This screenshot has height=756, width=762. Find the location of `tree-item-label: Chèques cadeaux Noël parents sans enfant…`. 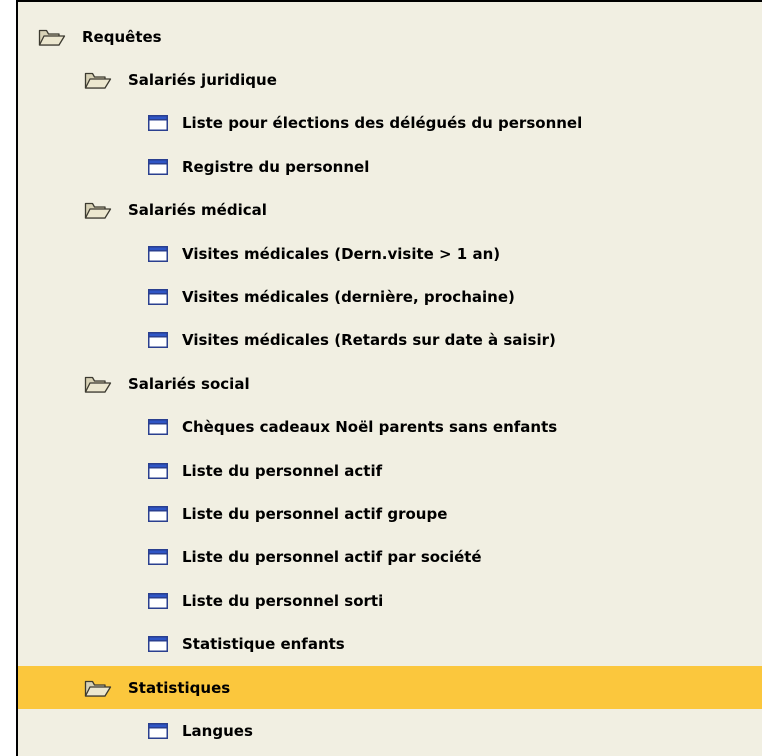

tree-item-label: Chèques cadeaux Noël parents sans enfant… is located at coordinates (370, 427).